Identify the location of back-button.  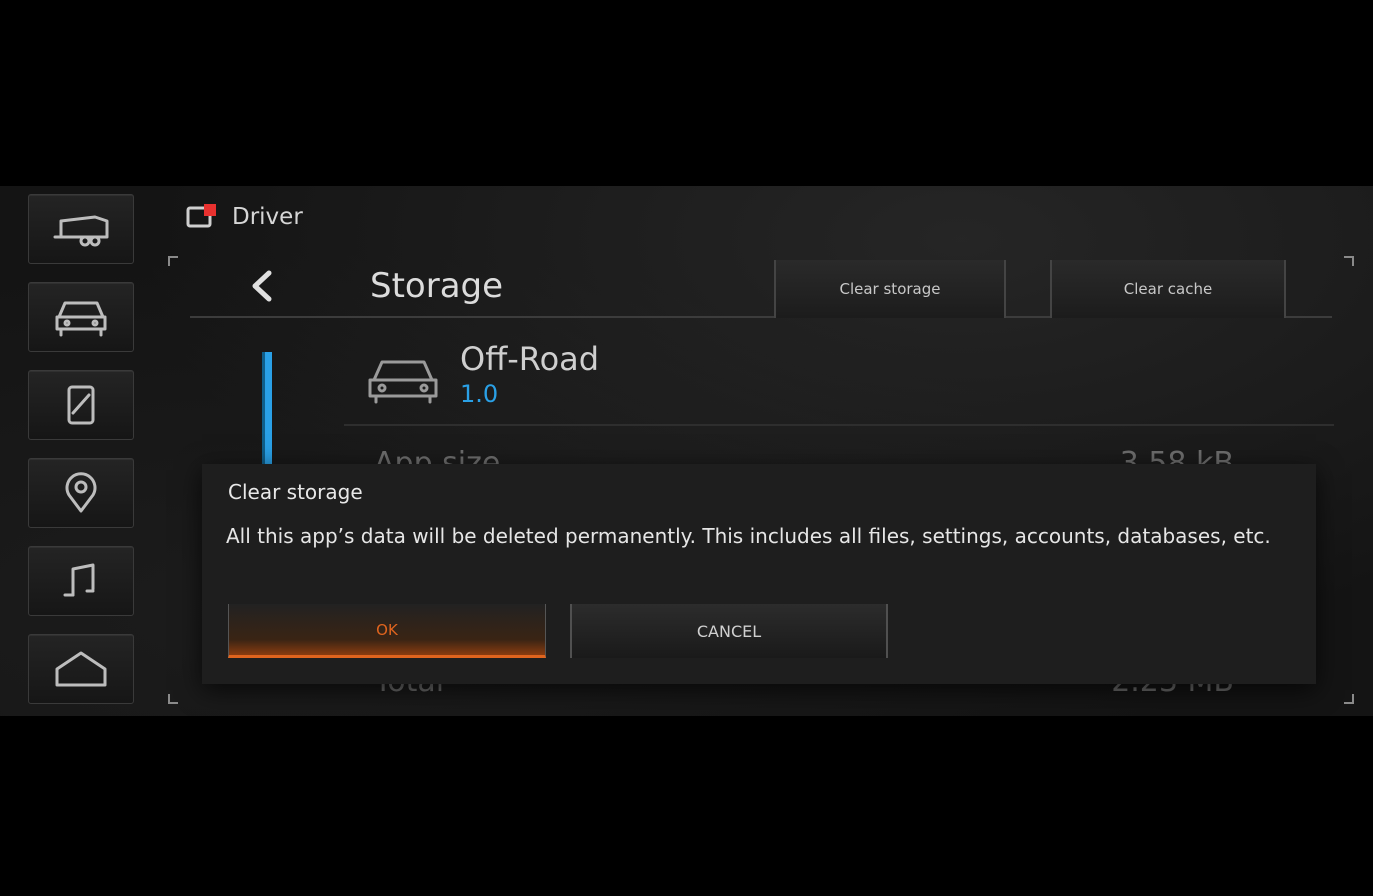
(262, 286).